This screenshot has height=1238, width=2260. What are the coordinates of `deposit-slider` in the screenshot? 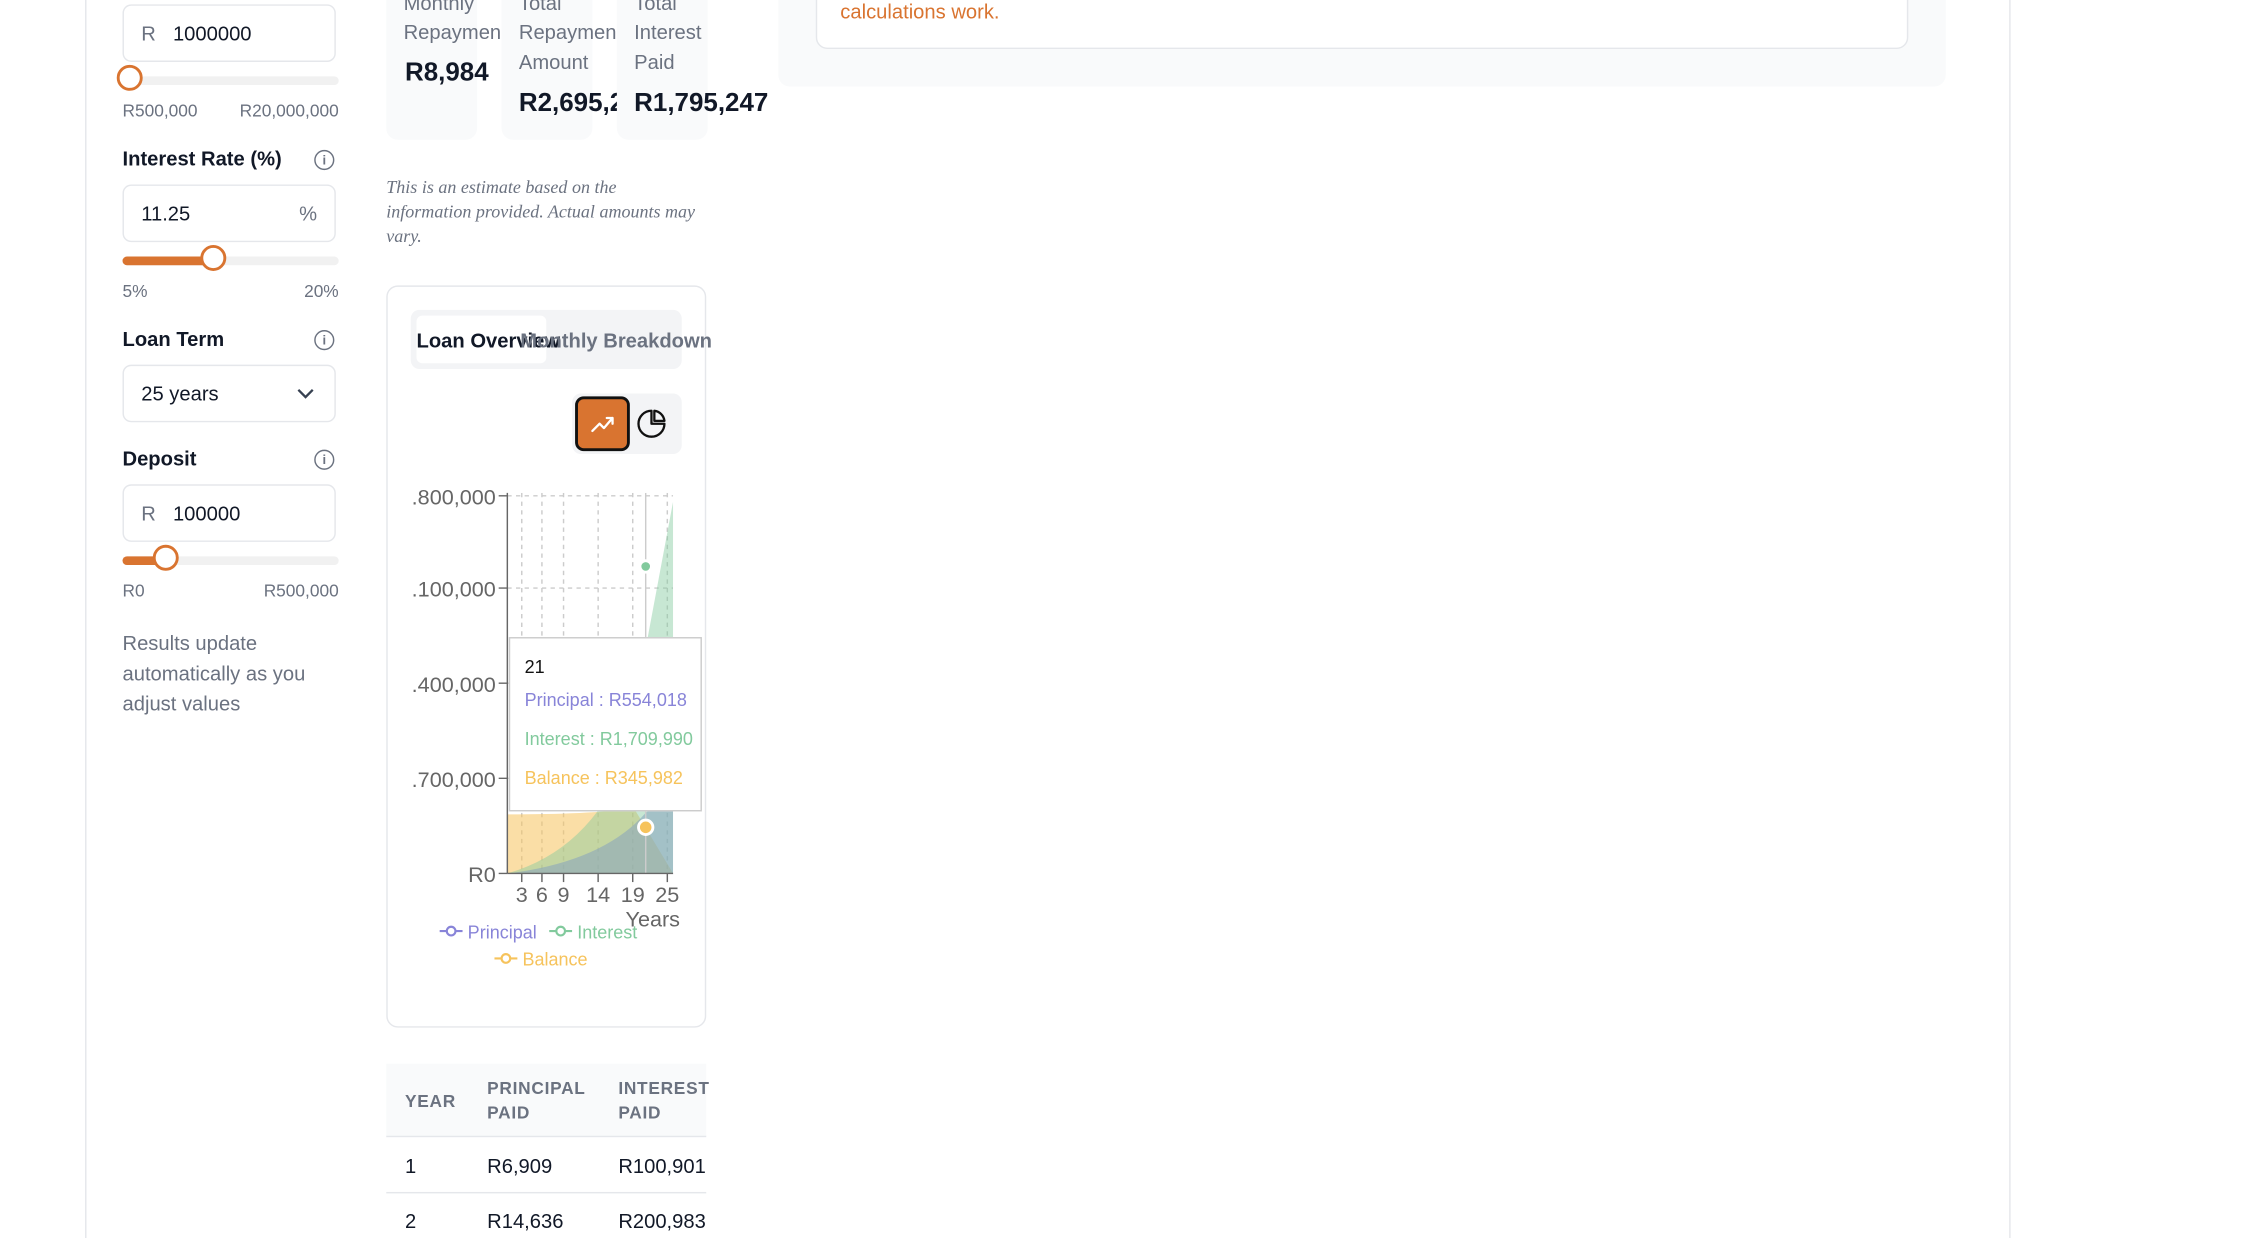 It's located at (230, 557).